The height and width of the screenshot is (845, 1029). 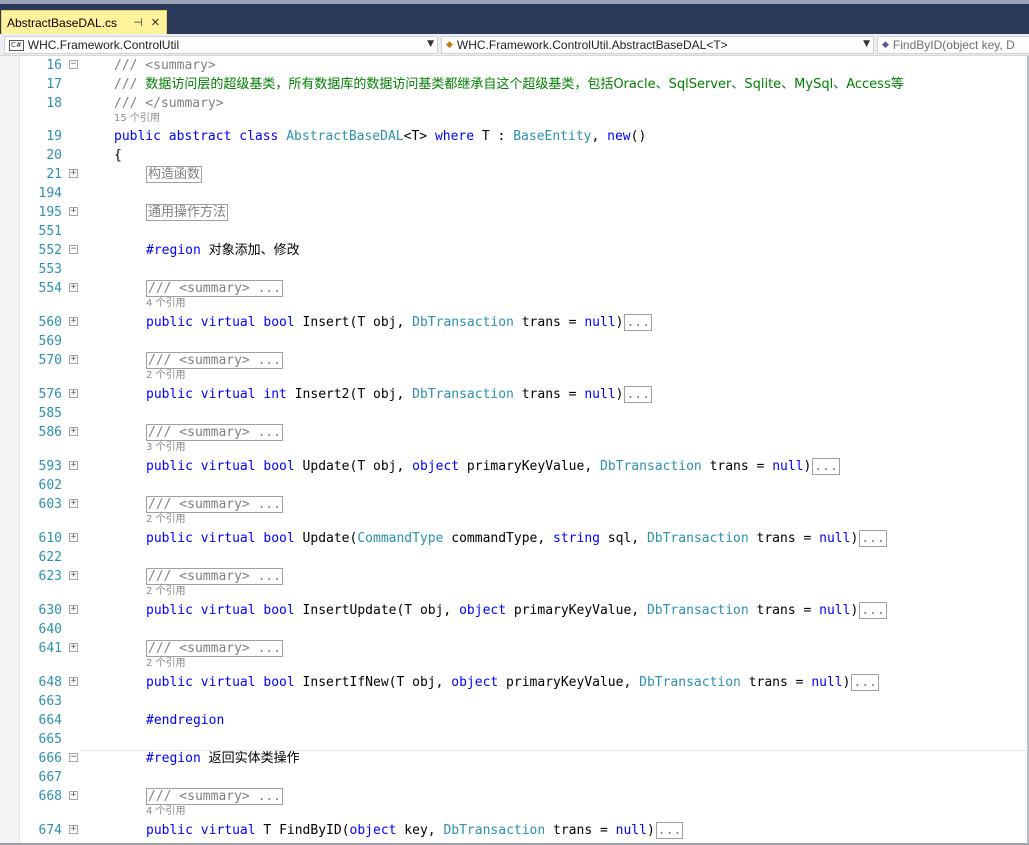 What do you see at coordinates (50, 758) in the screenshot?
I see `line-number: 666` at bounding box center [50, 758].